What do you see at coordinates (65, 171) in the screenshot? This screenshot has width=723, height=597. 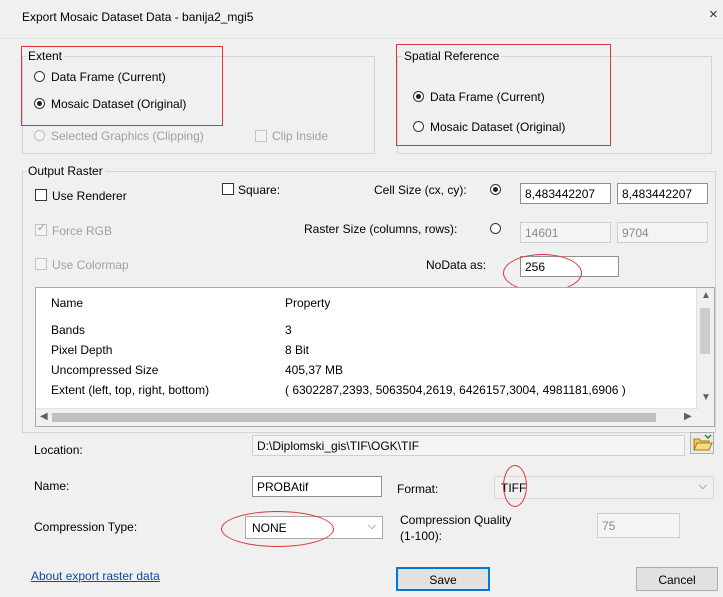 I see `output-raster-legend: Output Raster` at bounding box center [65, 171].